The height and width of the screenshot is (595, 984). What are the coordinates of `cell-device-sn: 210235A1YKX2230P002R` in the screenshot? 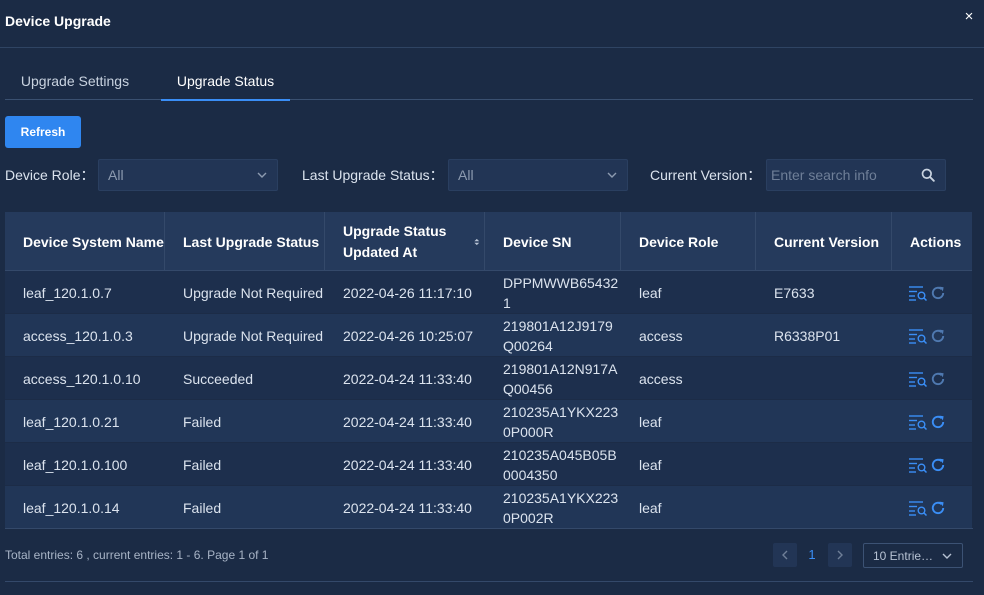 It's located at (561, 507).